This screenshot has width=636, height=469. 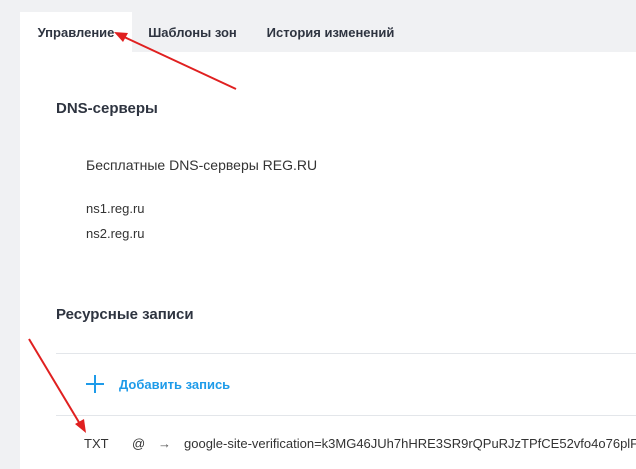 I want to click on dns-provider-label: Бесплатные DNS-серверы REG.RU, so click(x=202, y=165).